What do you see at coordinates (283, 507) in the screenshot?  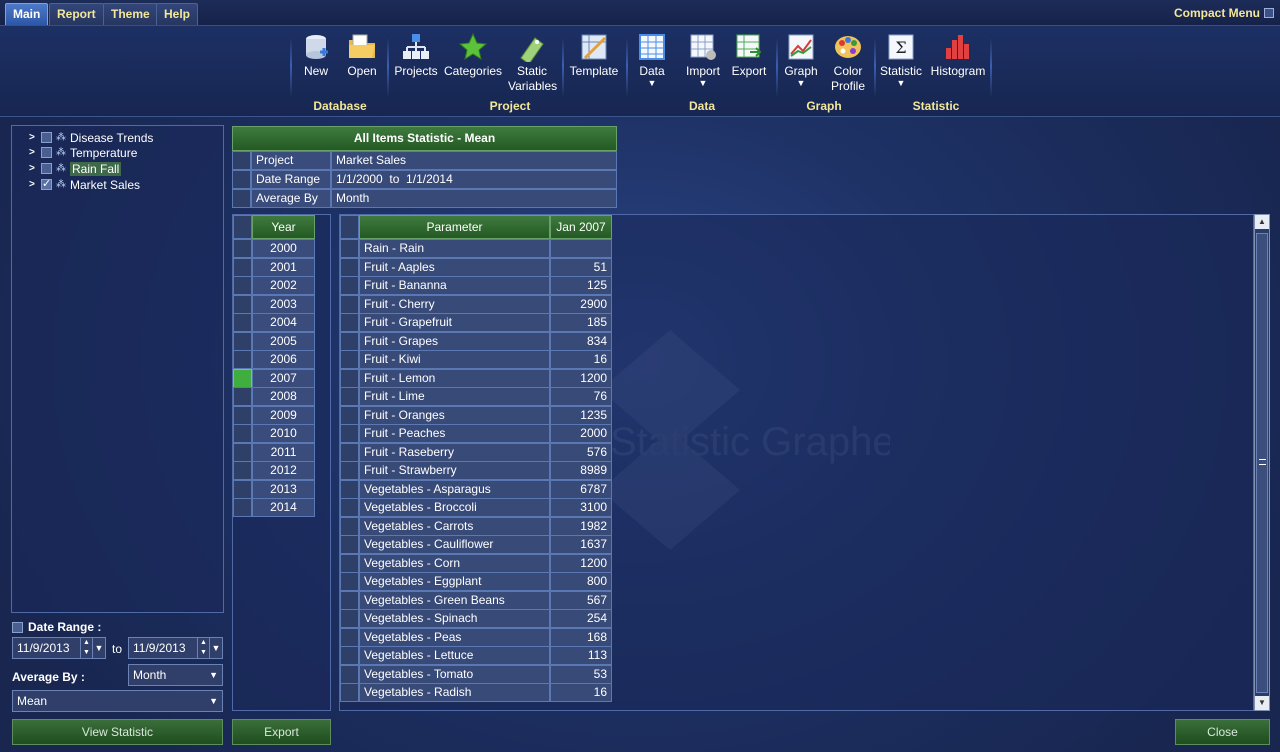 I see `year-cell: 2014` at bounding box center [283, 507].